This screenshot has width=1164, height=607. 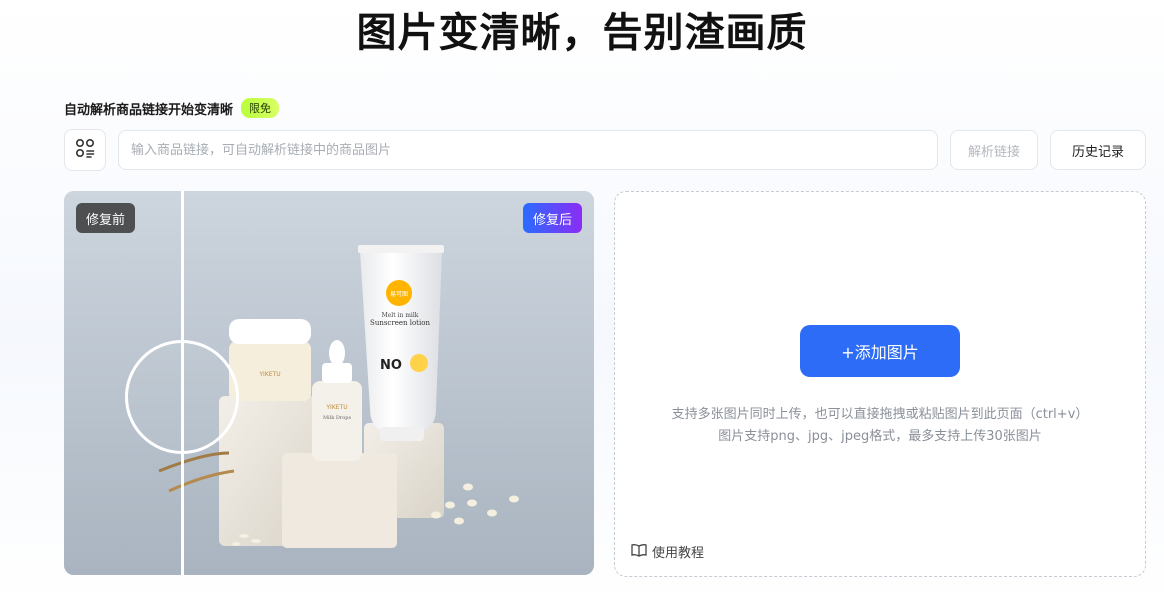 I want to click on before-tag: 修复前, so click(x=106, y=218).